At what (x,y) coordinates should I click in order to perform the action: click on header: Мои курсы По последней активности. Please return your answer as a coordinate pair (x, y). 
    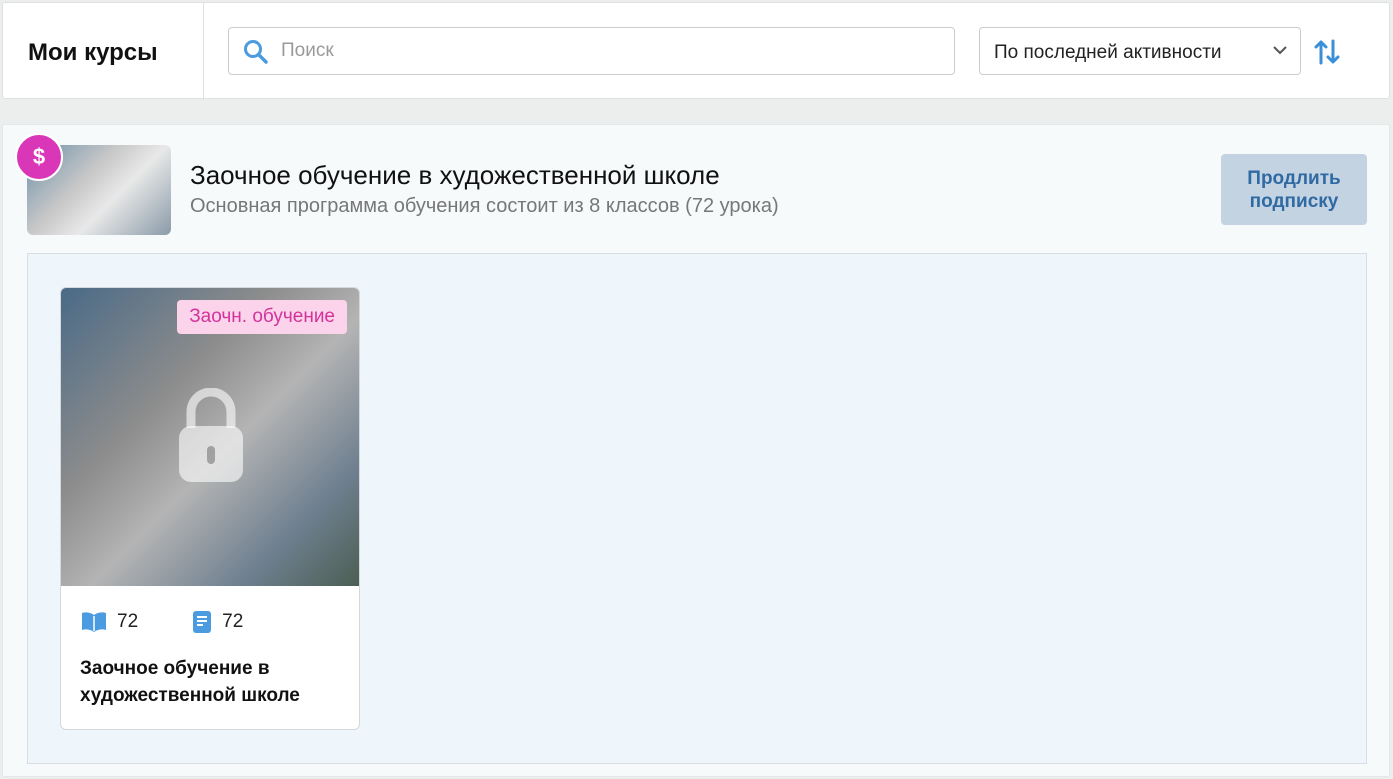
    Looking at the image, I should click on (696, 51).